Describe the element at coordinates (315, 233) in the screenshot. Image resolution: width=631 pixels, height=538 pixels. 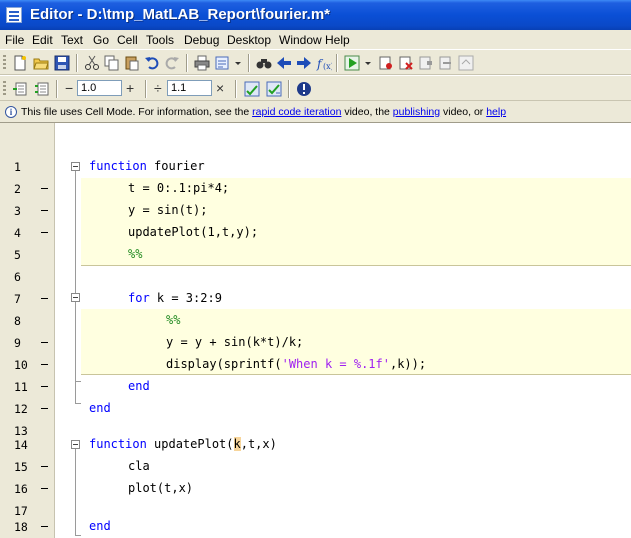
I see `code-line: 4 updatePlot(1,t,y);` at that location.